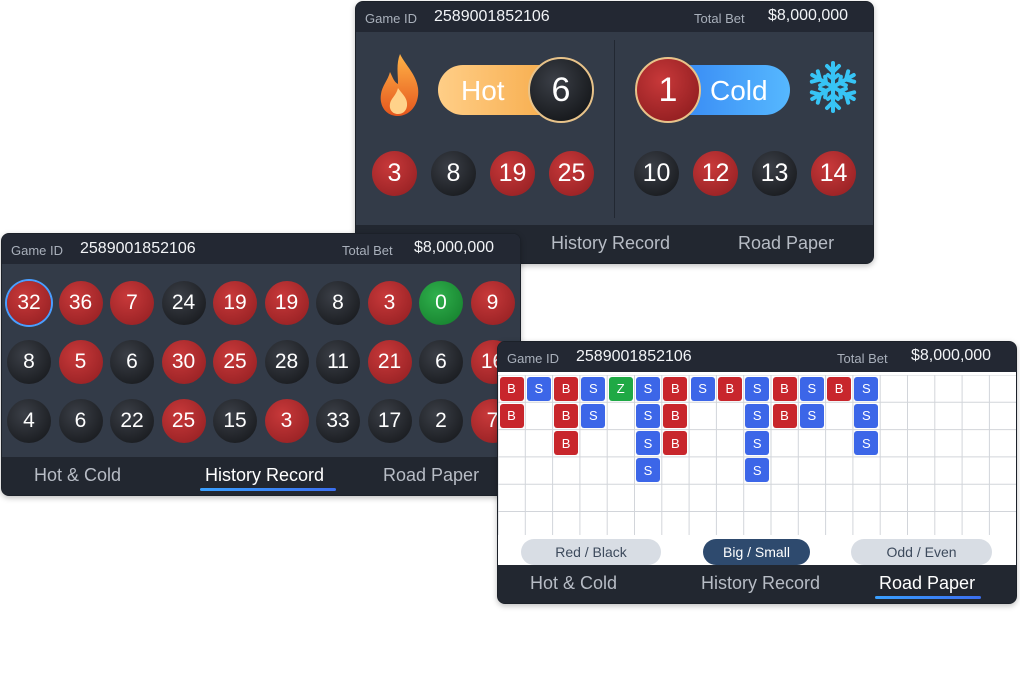  Describe the element at coordinates (715, 173) in the screenshot. I see `number-ball: 12` at that location.